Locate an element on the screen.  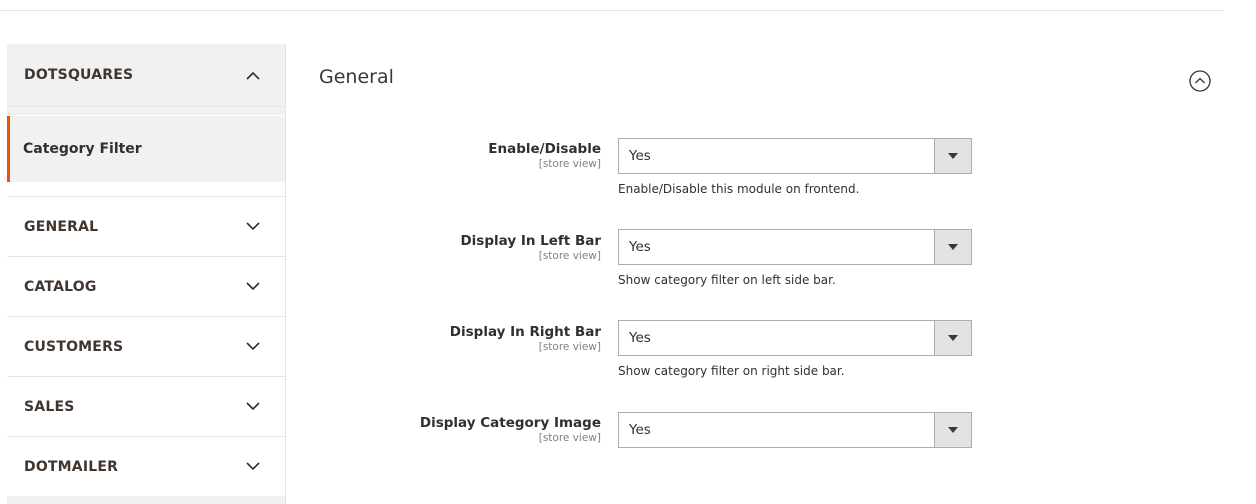
field-label-right-bar: Display In Right Bar [store view] is located at coordinates (471, 338).